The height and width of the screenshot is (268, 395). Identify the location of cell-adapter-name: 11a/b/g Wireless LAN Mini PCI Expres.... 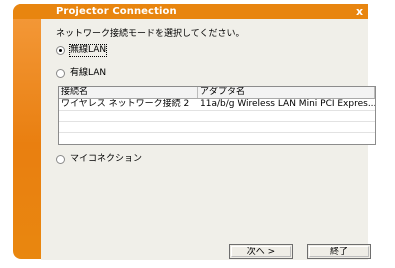
(287, 104).